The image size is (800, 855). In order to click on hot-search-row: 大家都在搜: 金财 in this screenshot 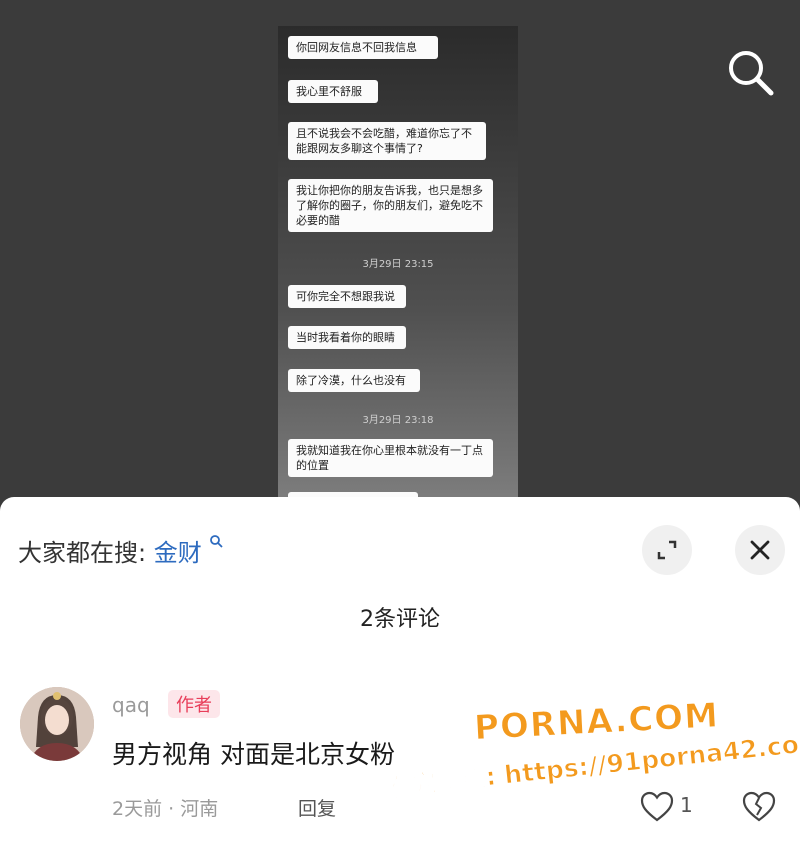, I will do `click(121, 550)`.